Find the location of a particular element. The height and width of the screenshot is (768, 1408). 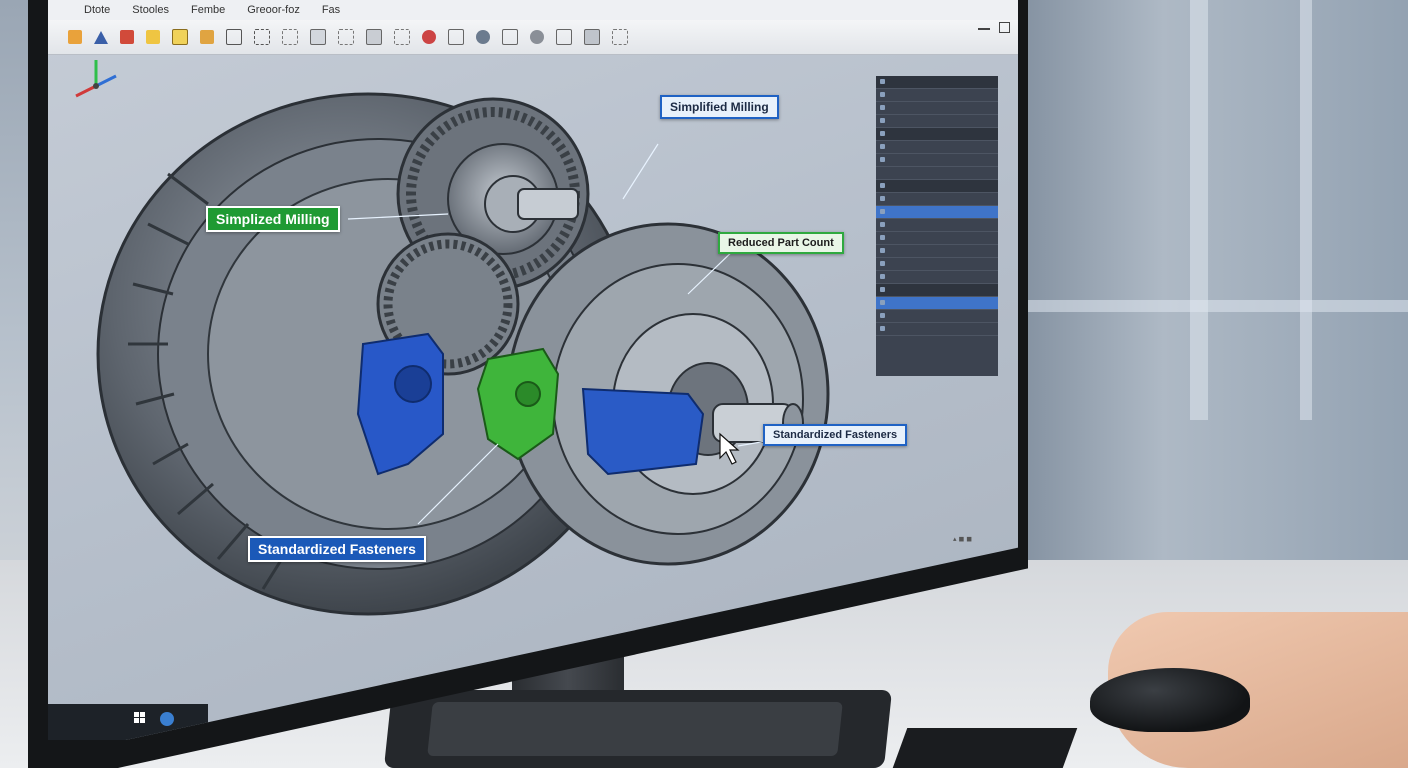

folder-icon is located at coordinates (153, 37).